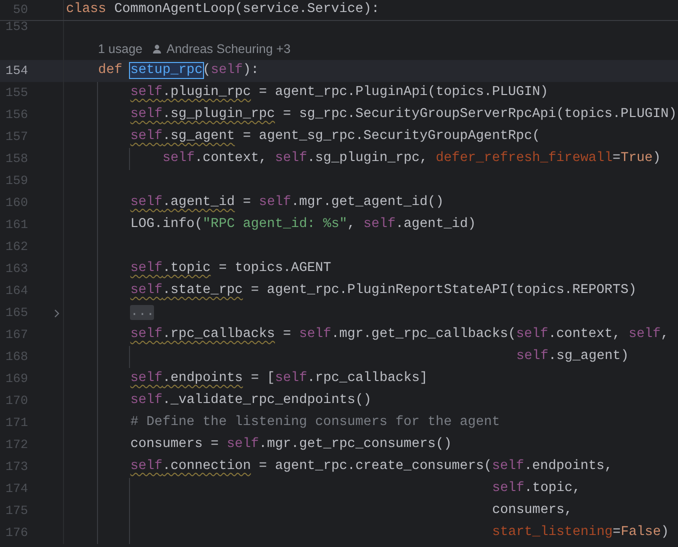 This screenshot has height=547, width=678. Describe the element at coordinates (335, 137) in the screenshot. I see `code-line: self.sg_agent = agent_sg_rpc.SecurityGroupAgentRpc(` at that location.